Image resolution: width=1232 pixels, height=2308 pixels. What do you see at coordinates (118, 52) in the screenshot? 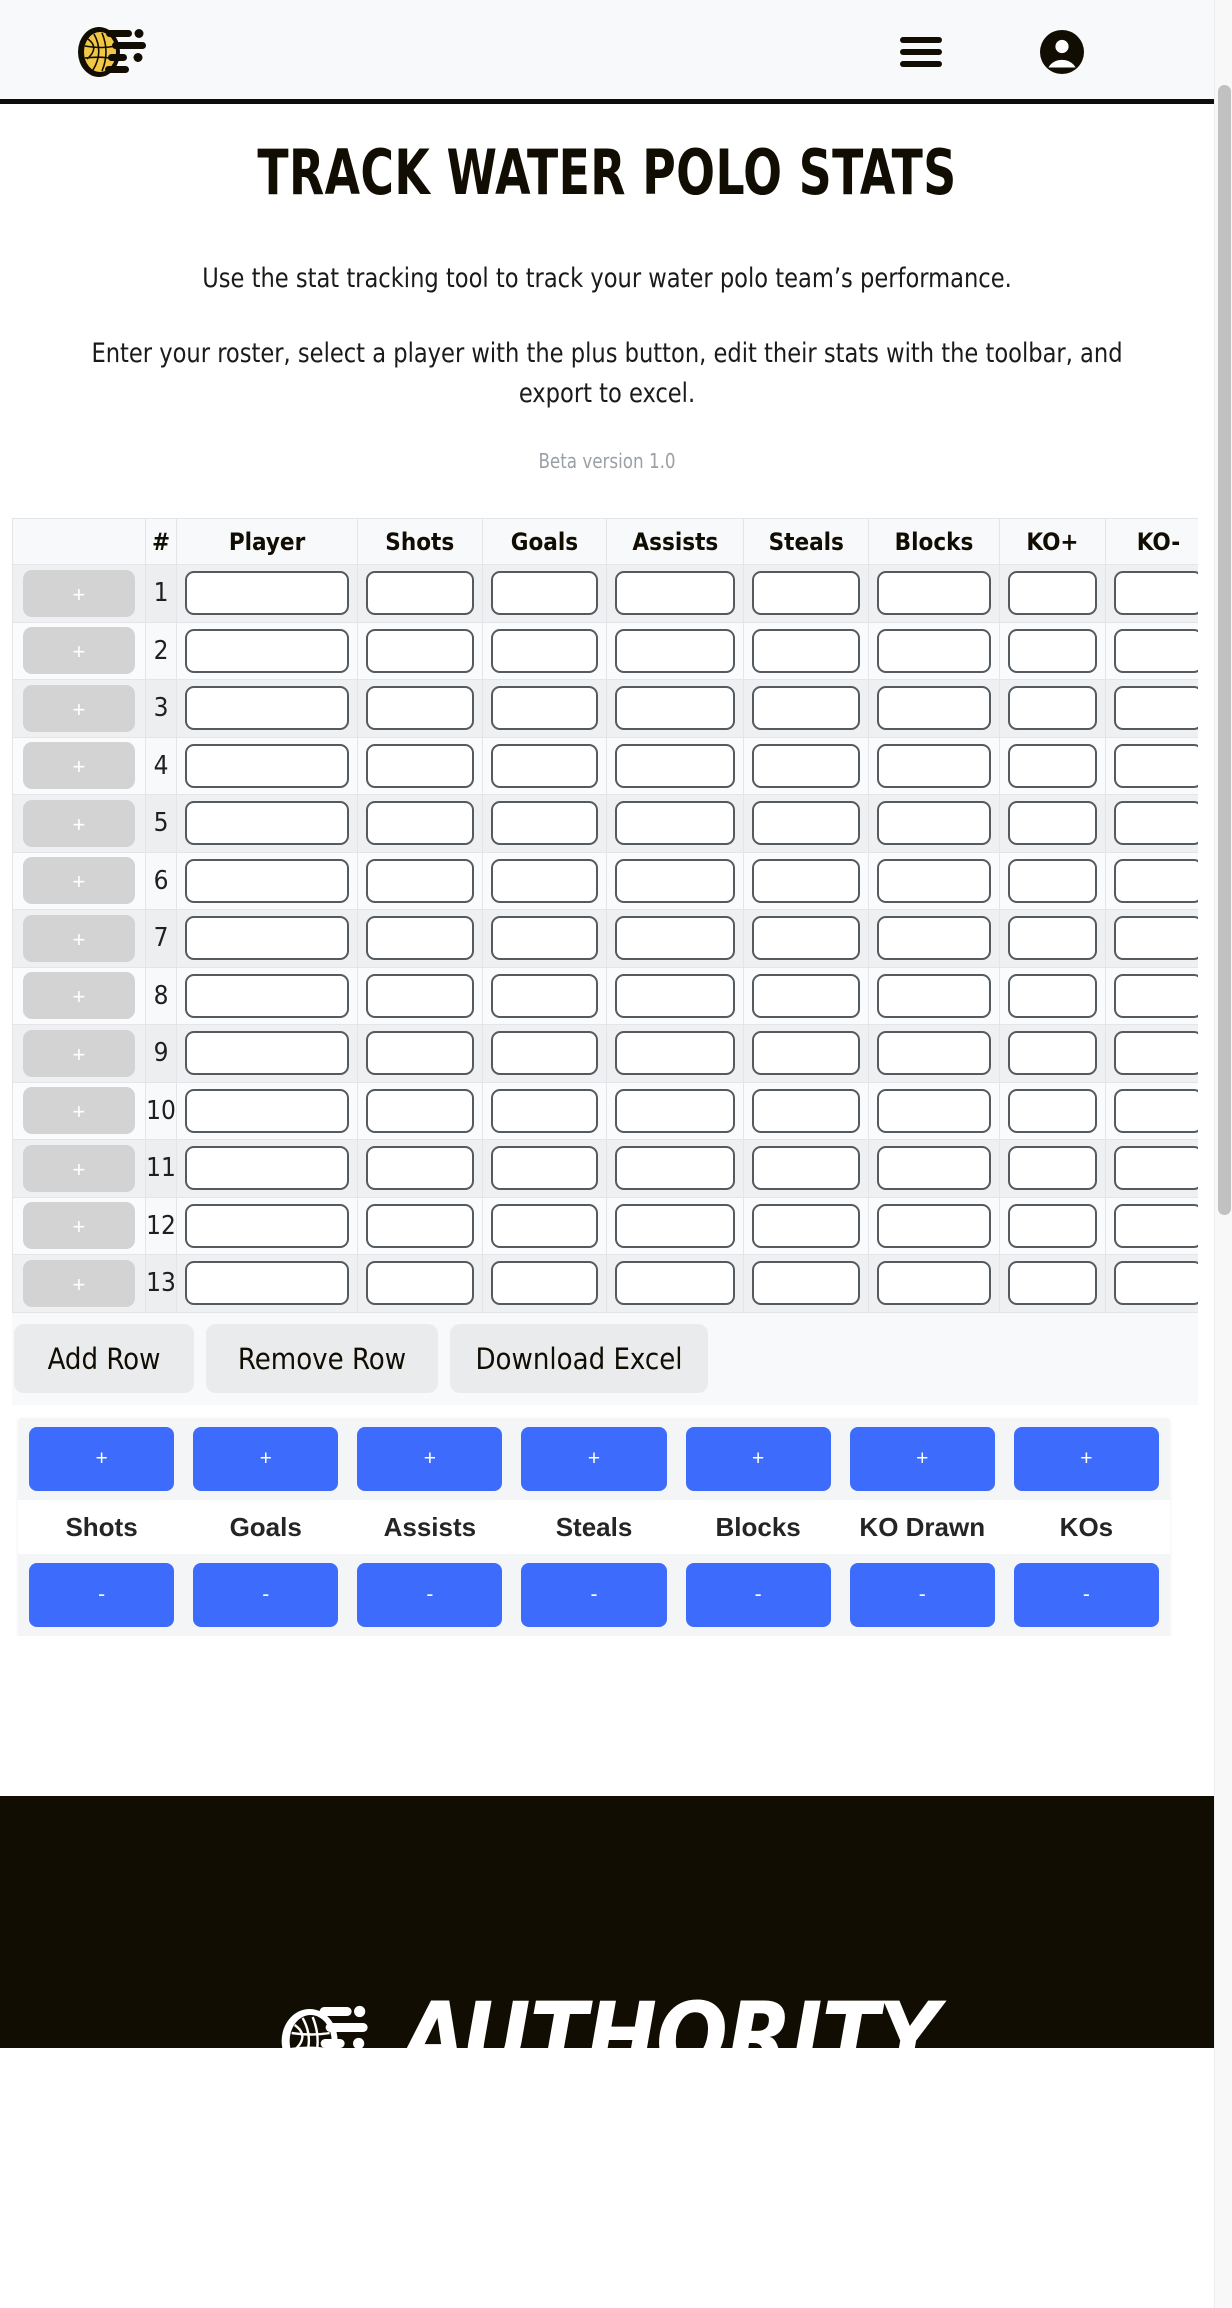
I see `site-logo` at bounding box center [118, 52].